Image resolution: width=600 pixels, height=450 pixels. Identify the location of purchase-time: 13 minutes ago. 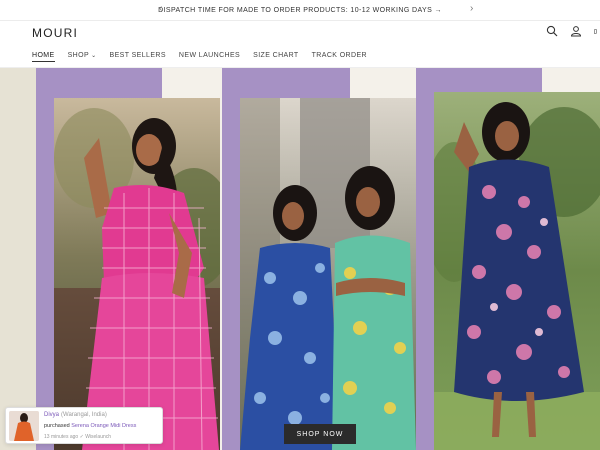
(61, 437).